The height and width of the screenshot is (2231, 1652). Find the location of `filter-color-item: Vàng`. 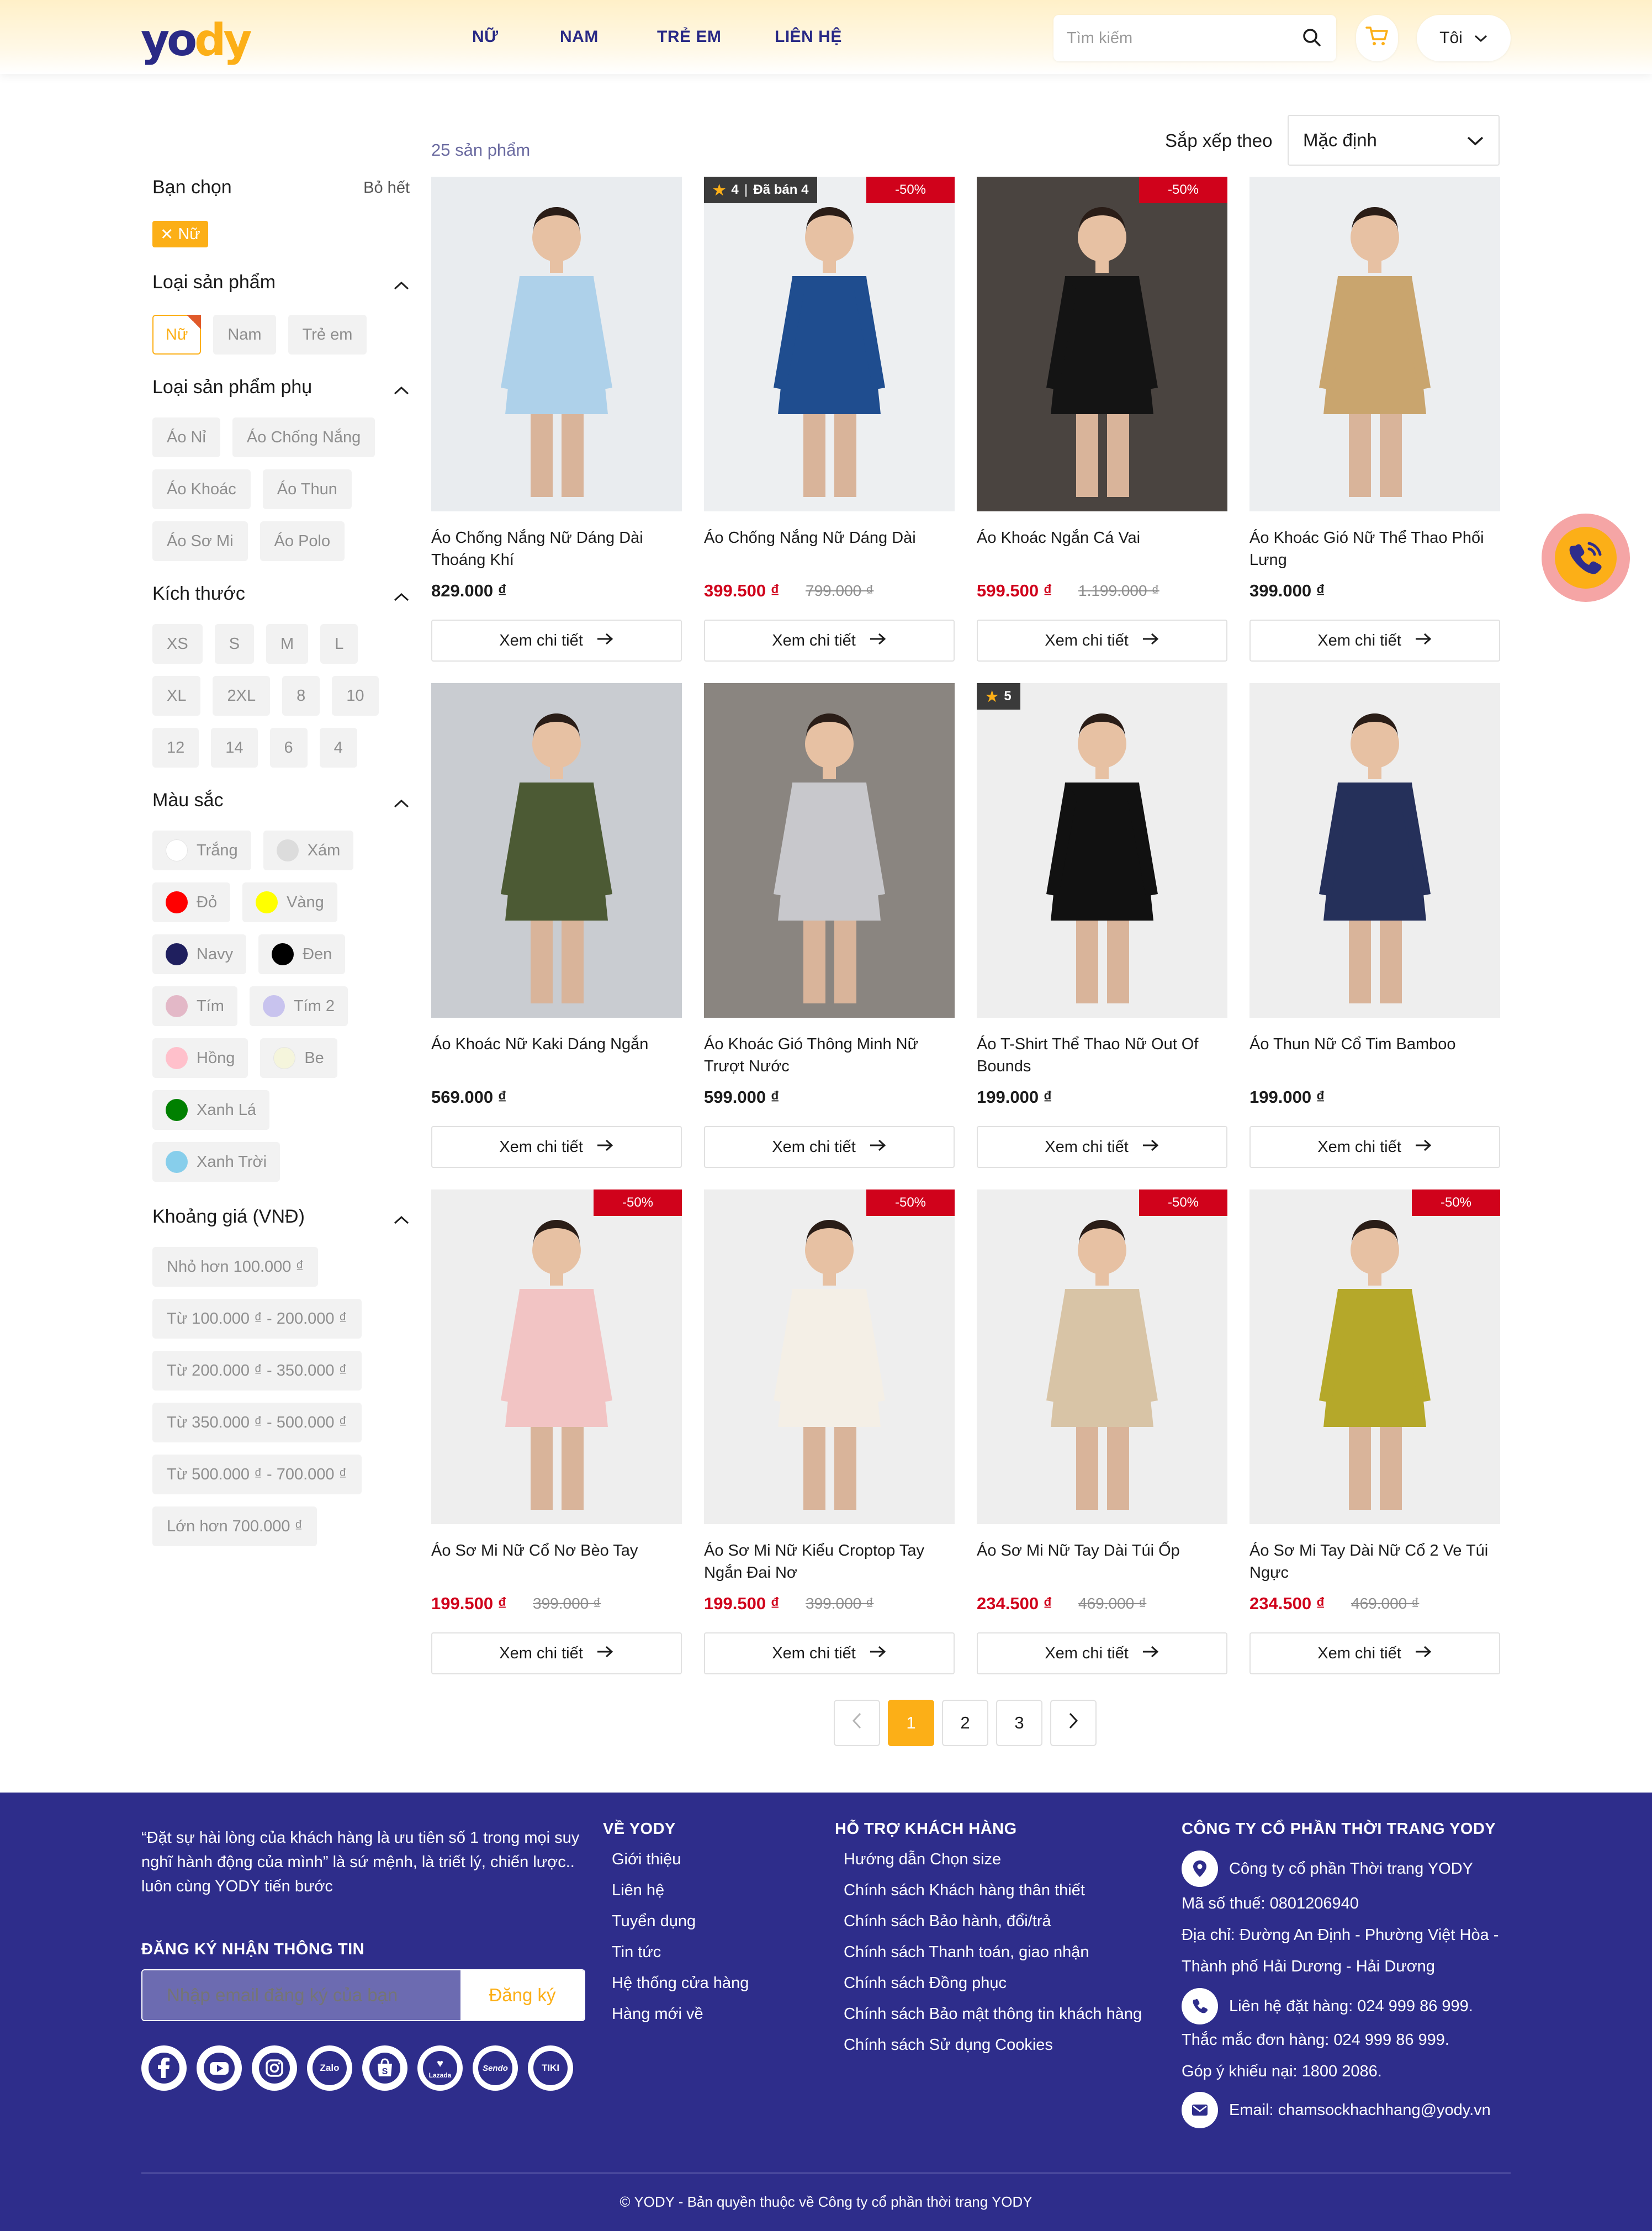

filter-color-item: Vàng is located at coordinates (289, 902).